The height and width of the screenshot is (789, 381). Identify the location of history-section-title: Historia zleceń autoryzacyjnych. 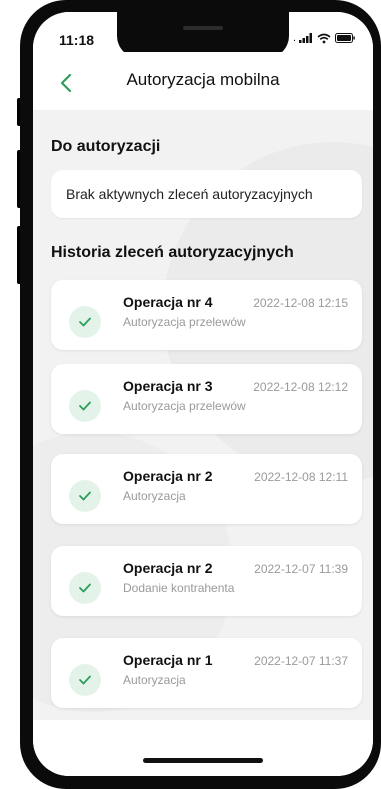
(172, 252).